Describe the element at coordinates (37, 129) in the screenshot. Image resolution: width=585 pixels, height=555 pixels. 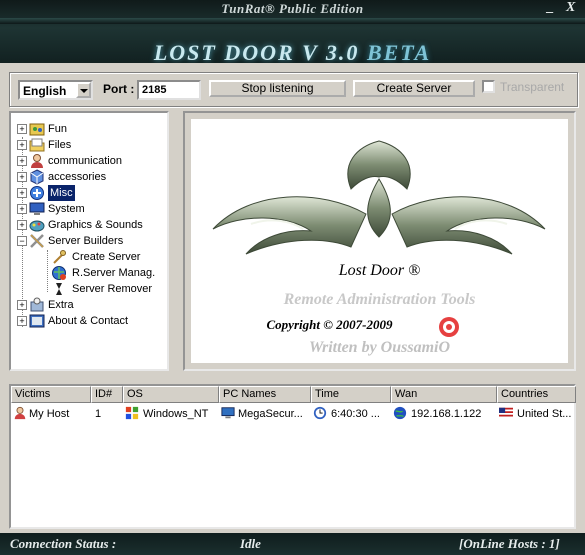
I see `fun-icon` at that location.